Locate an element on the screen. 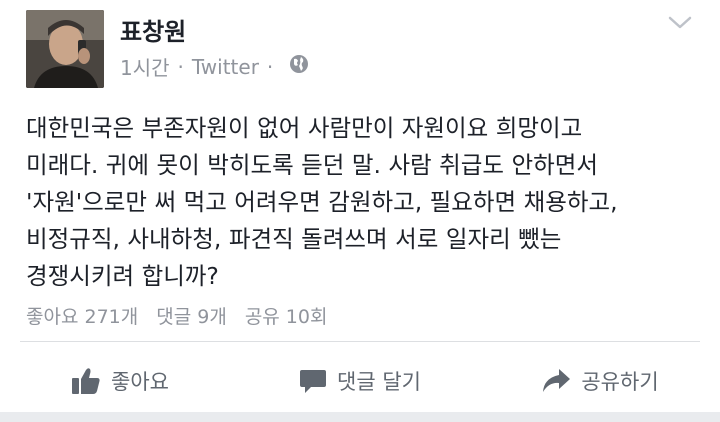 The width and height of the screenshot is (720, 422). post-text-line: '자원'으로만 써 먹고 어려우면 감원하고, 필요하면 채용하고, is located at coordinates (322, 202).